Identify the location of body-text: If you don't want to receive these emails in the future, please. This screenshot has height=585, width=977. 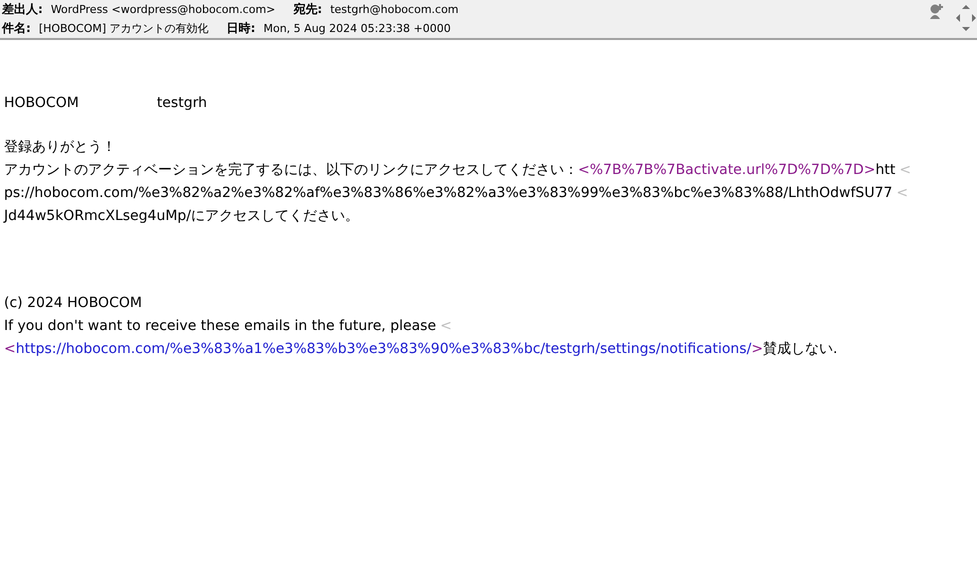
(220, 326).